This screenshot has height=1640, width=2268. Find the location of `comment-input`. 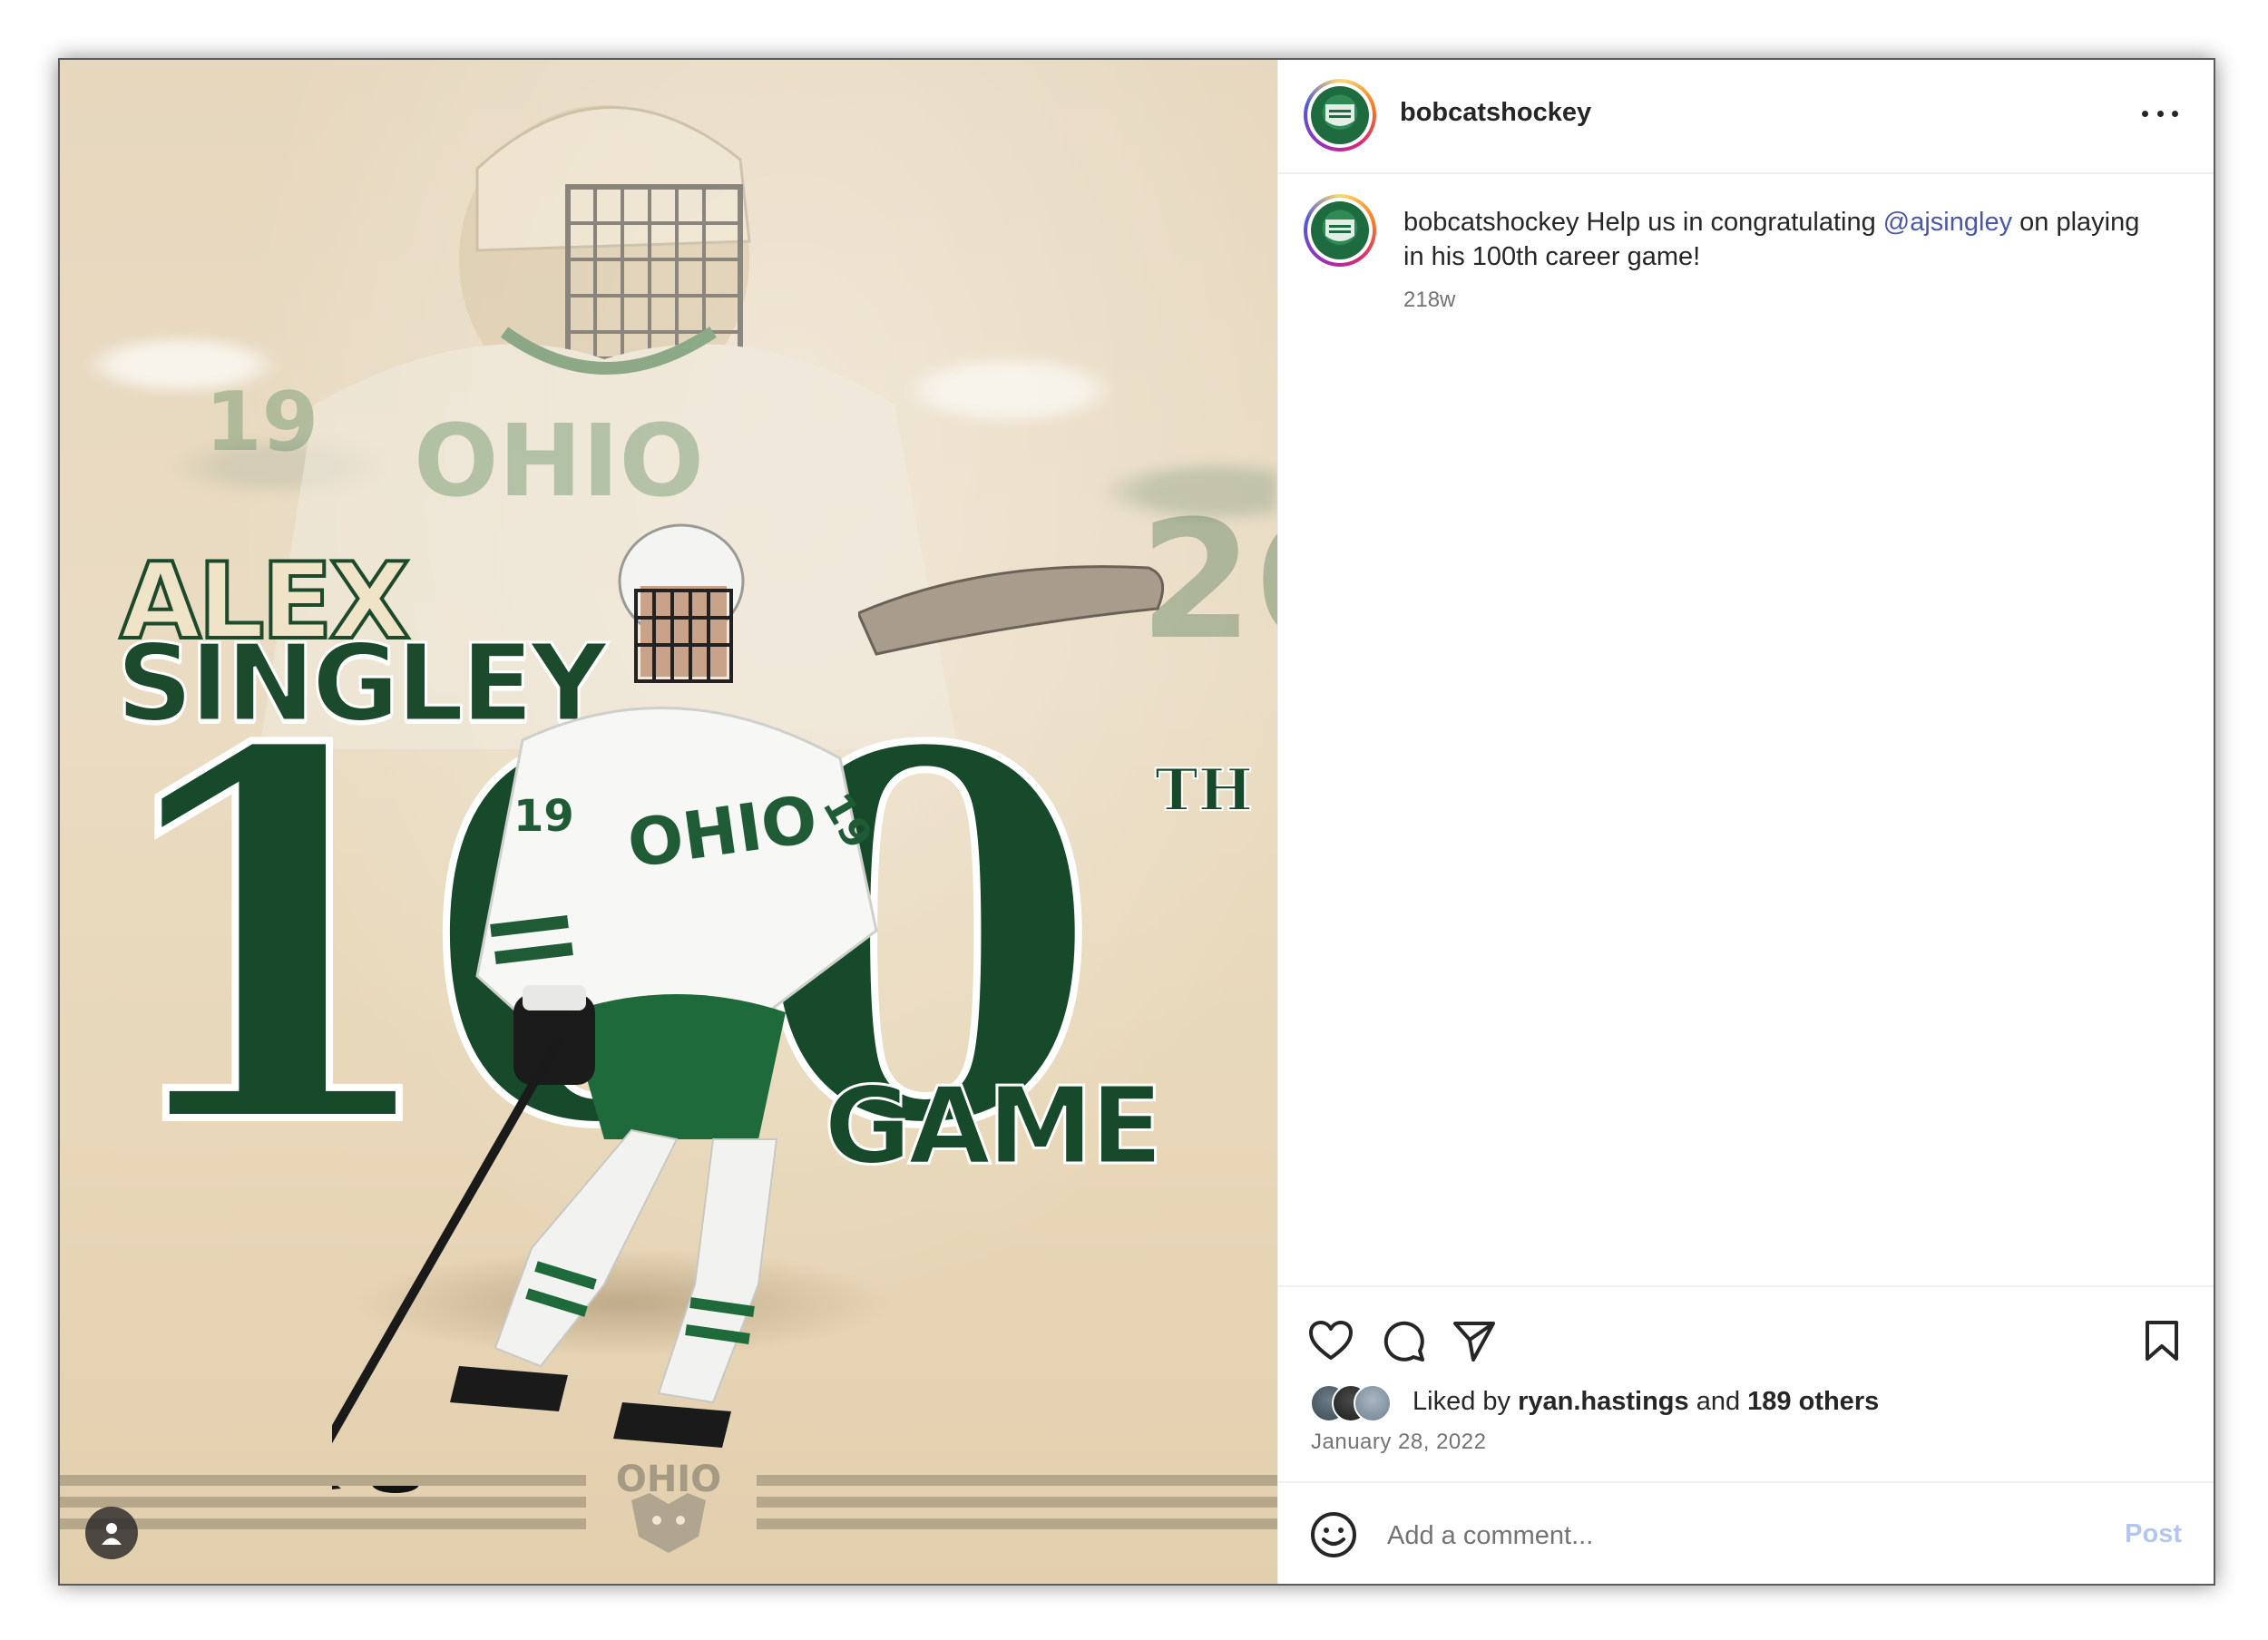

comment-input is located at coordinates (1732, 1535).